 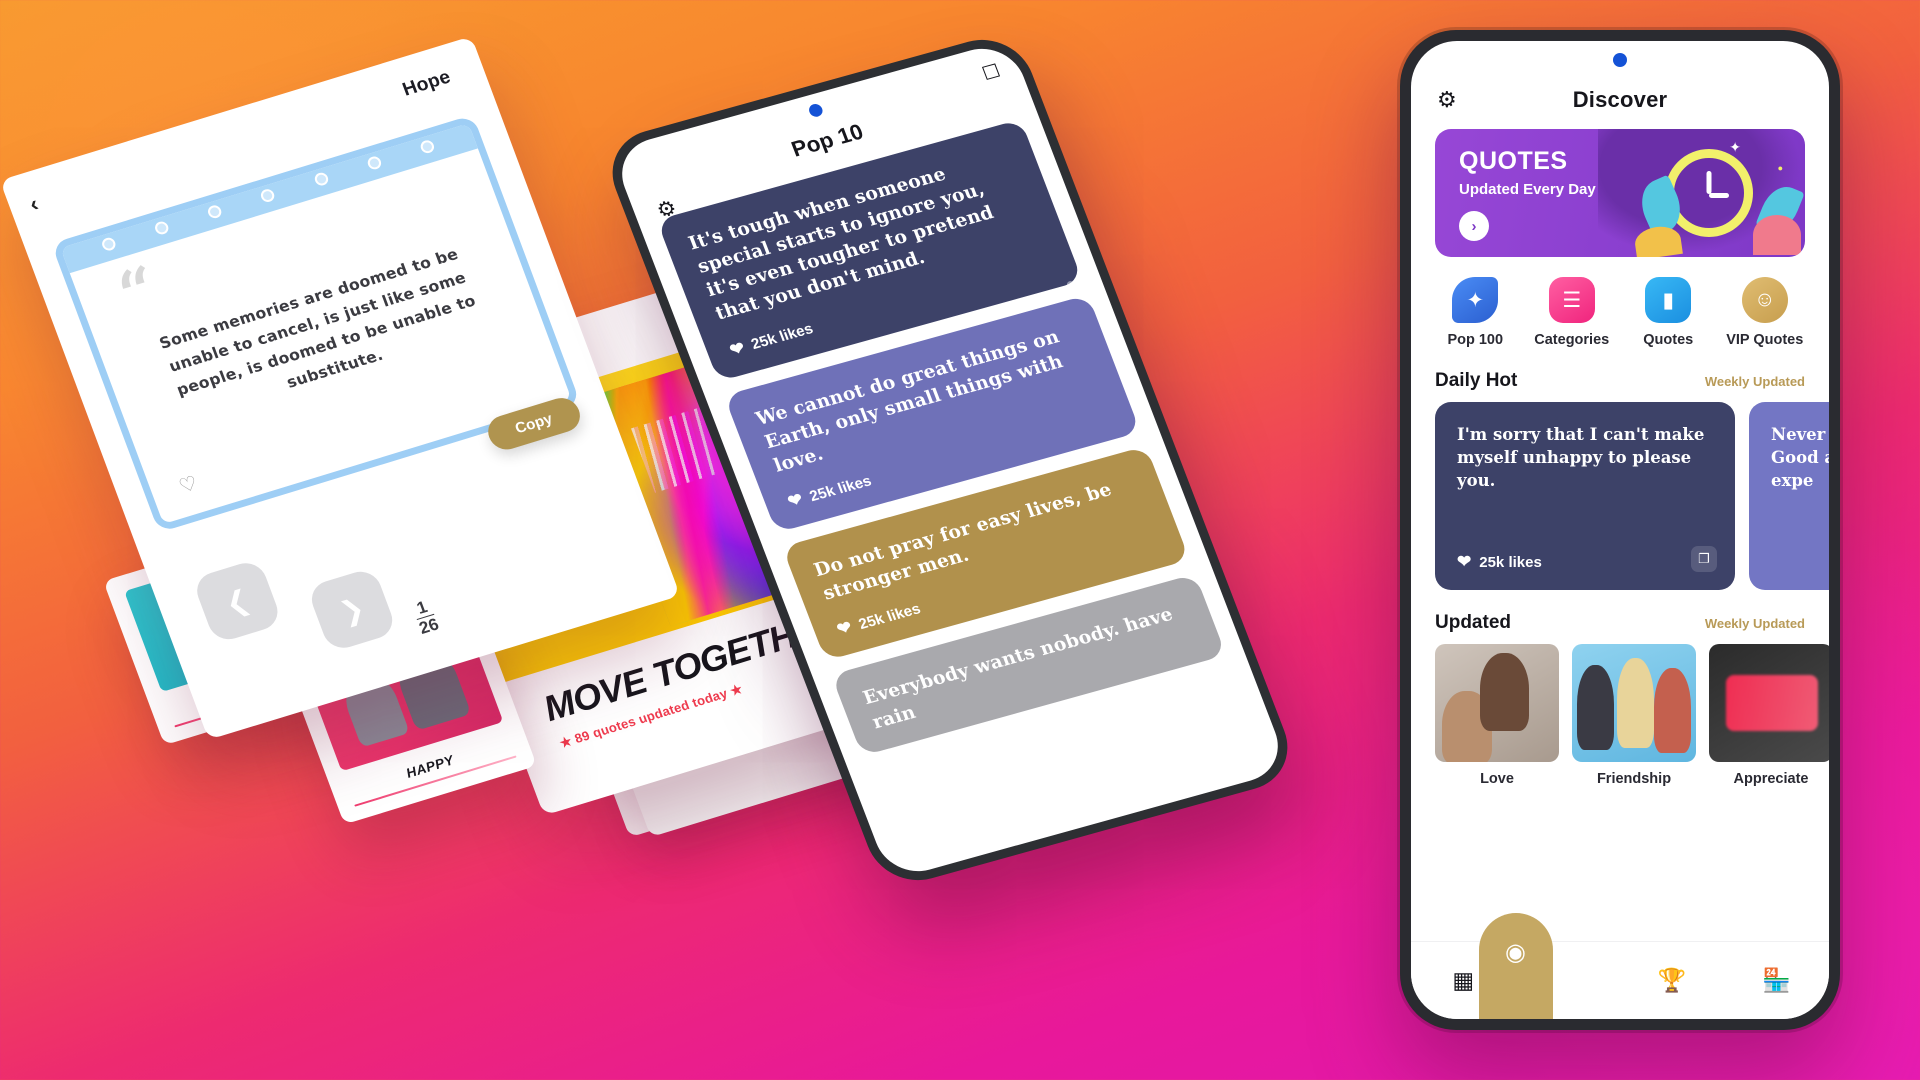 I want to click on category-vip-quotes: ☺ VIP Quotes, so click(x=1765, y=308).